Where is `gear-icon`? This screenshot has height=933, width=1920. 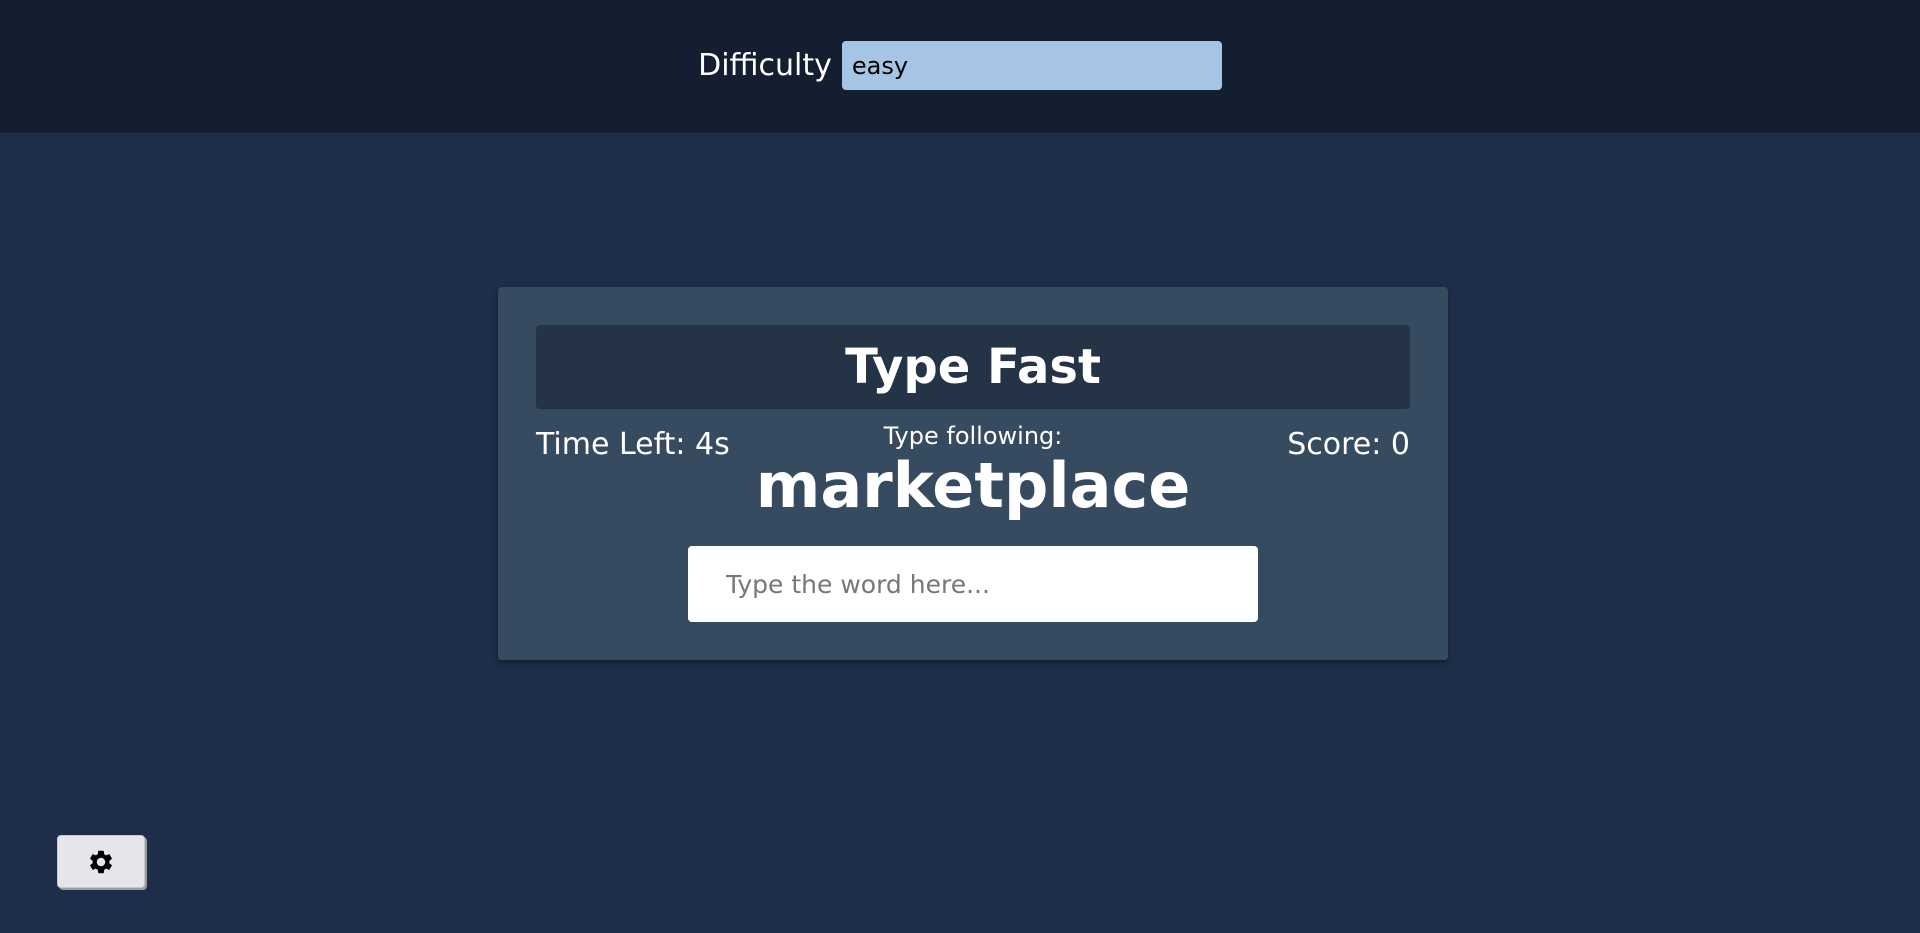 gear-icon is located at coordinates (101, 861).